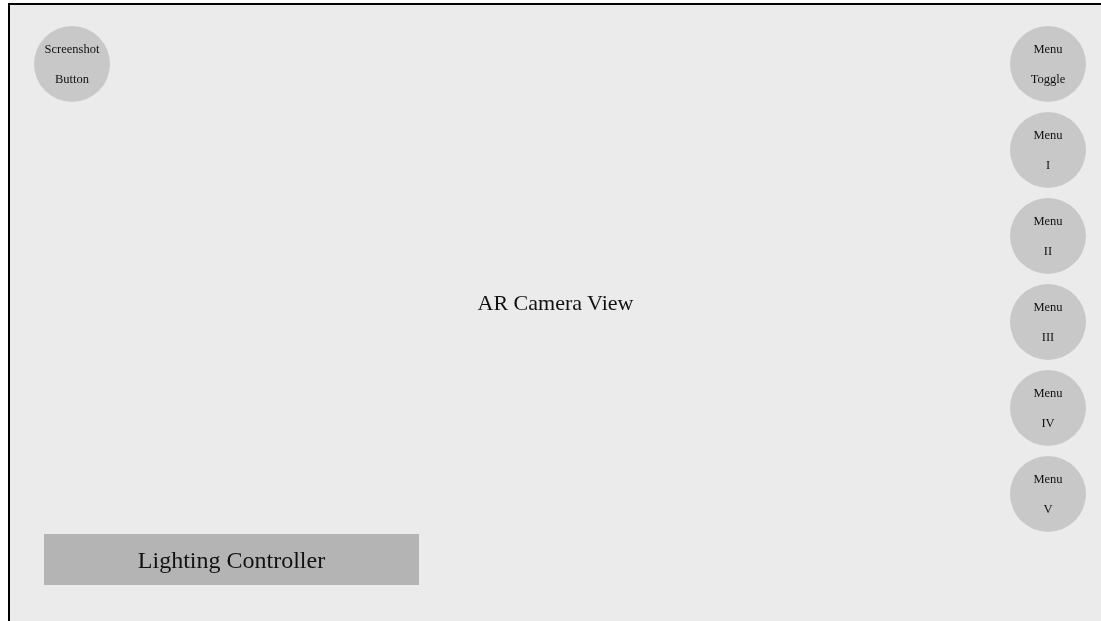 Image resolution: width=1101 pixels, height=621 pixels. I want to click on menu-button: Menu II, so click(1048, 236).